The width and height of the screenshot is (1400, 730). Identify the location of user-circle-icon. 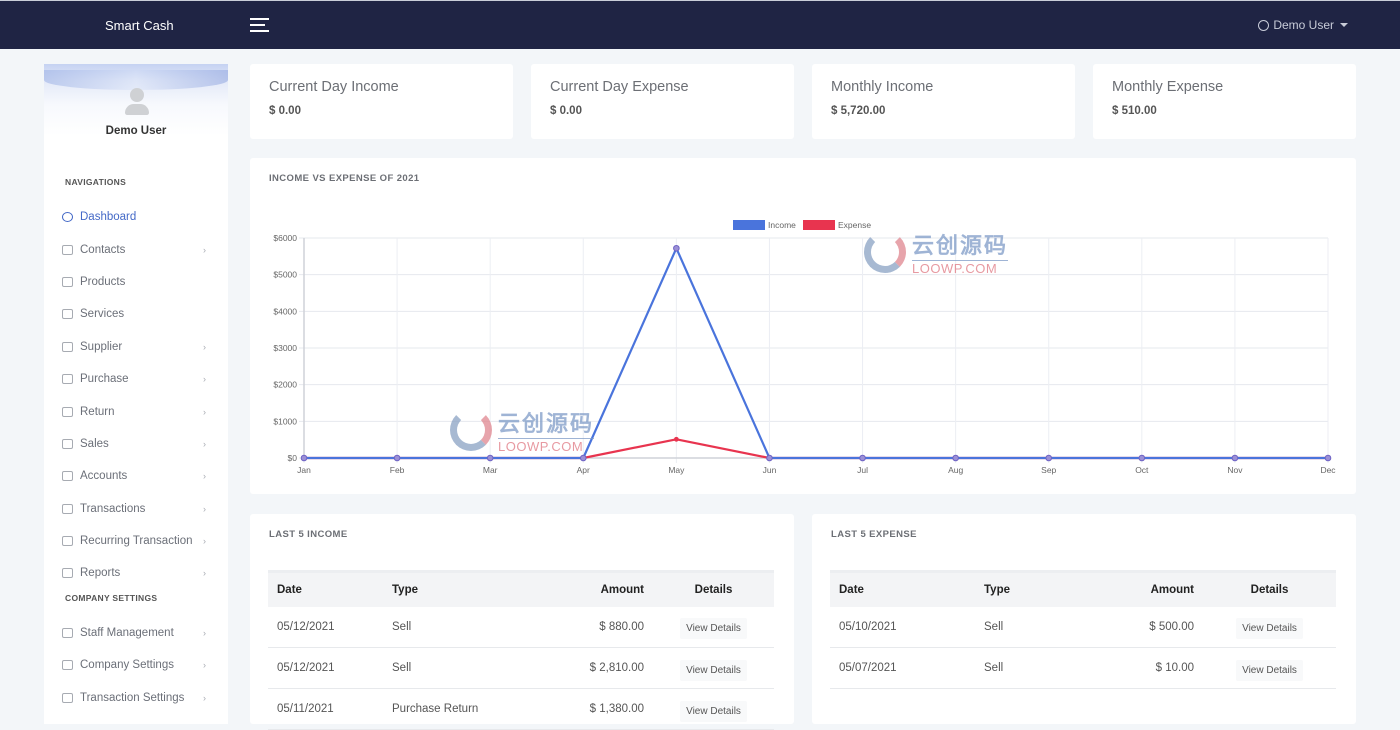
(1264, 25).